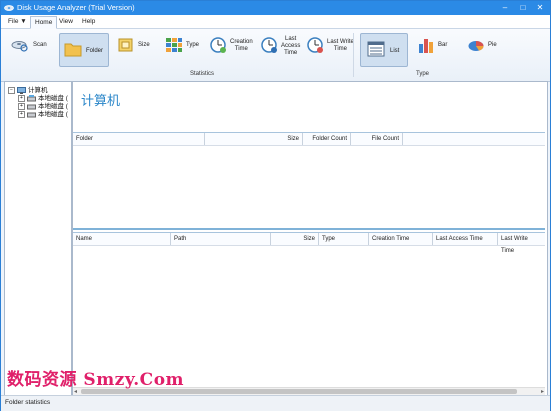 The image size is (551, 411). Describe the element at coordinates (31, 115) in the screenshot. I see `drive-icon` at that location.